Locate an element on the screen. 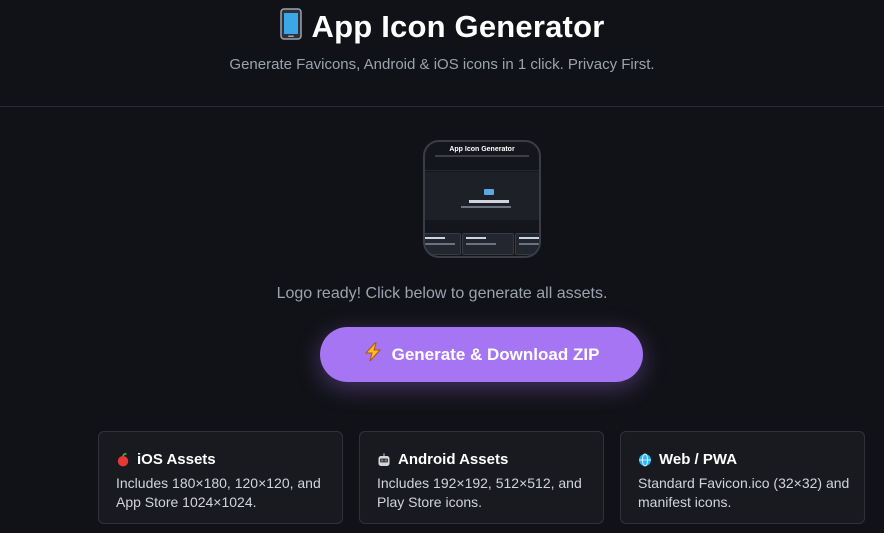 Image resolution: width=884 pixels, height=533 pixels. card-title-text: iOS Assets is located at coordinates (176, 459).